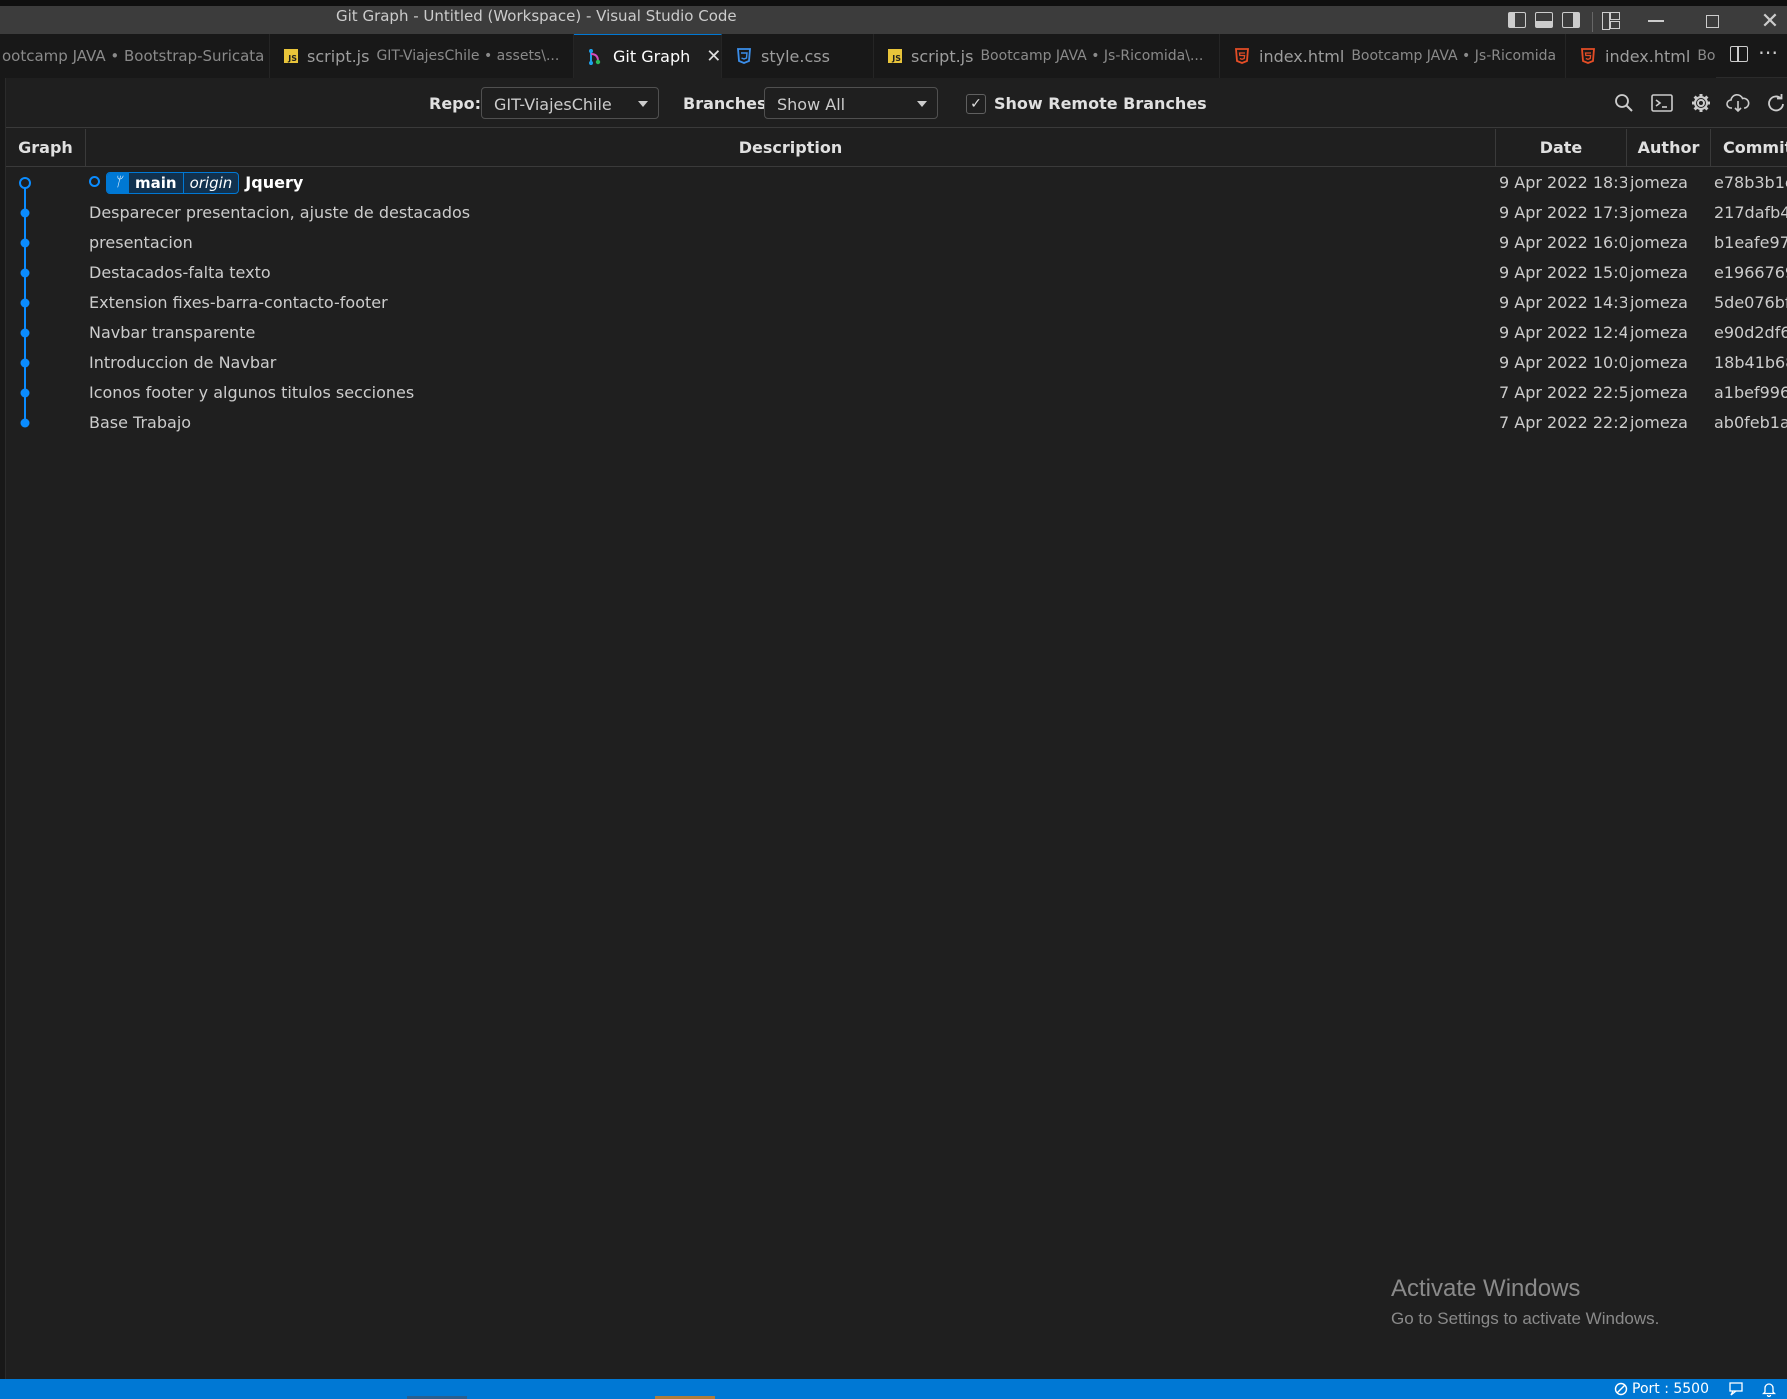 This screenshot has height=1399, width=1787. What do you see at coordinates (596, 56) in the screenshot?
I see `git-graph-icon` at bounding box center [596, 56].